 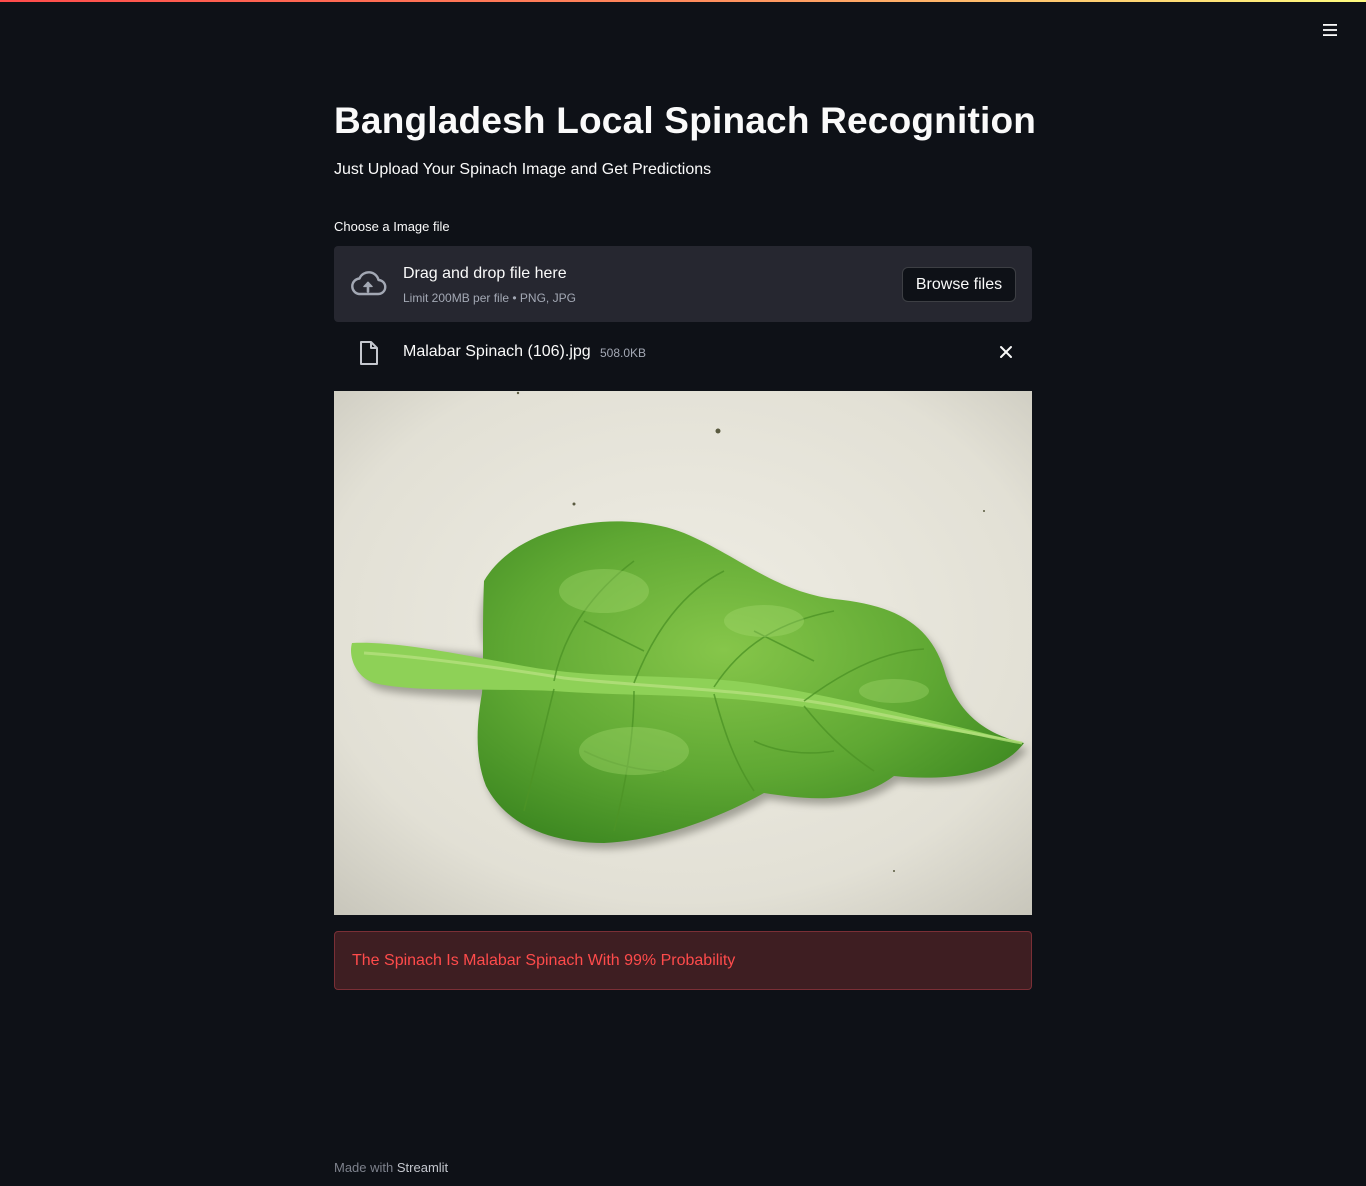 I want to click on close-icon, so click(x=1006, y=352).